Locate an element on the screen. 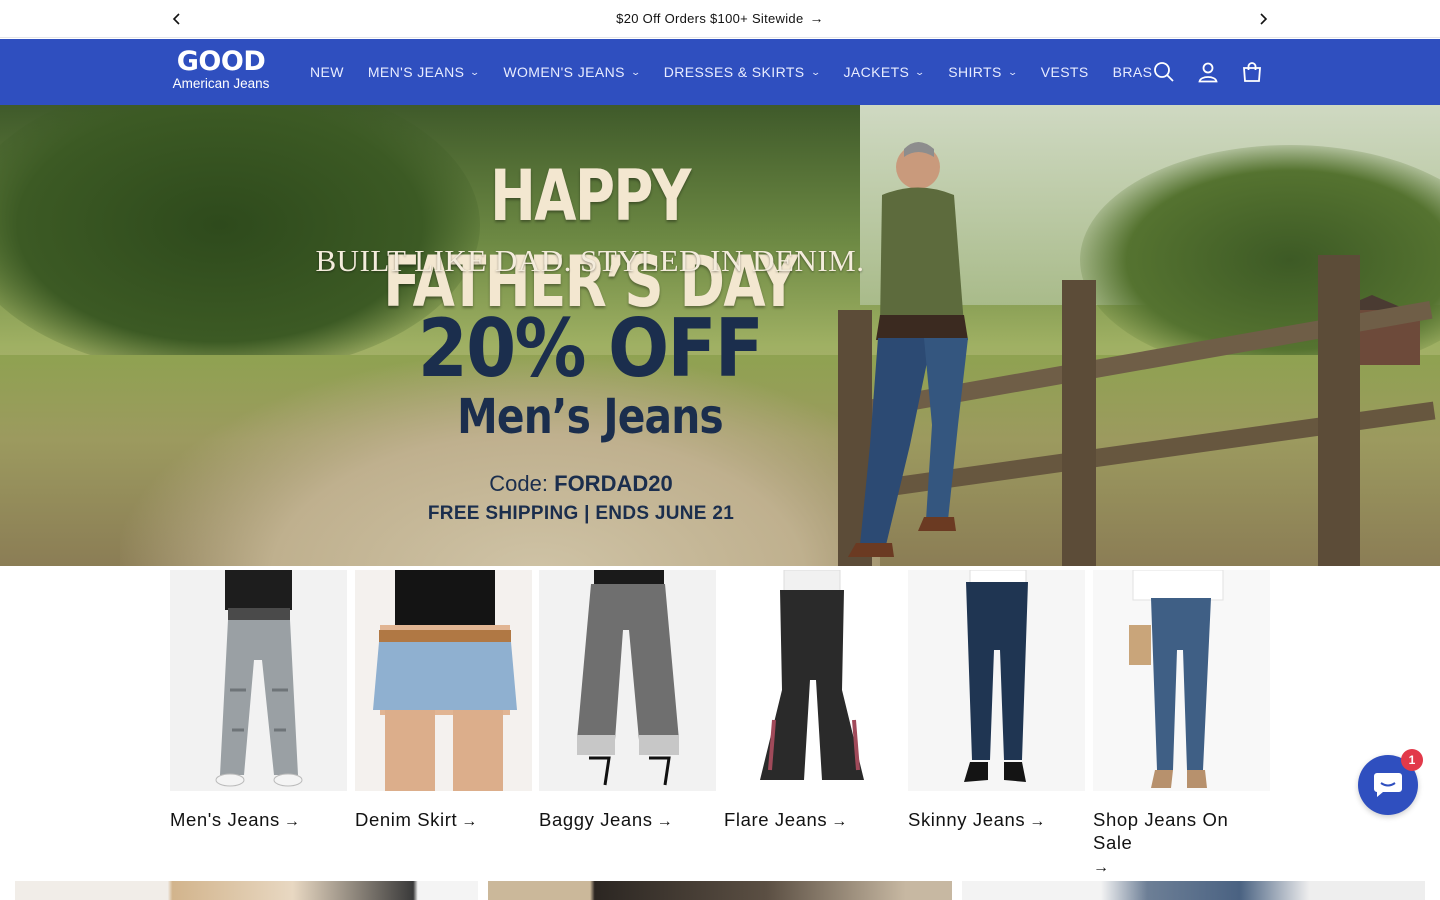 The width and height of the screenshot is (1440, 900). nav-label: VESTS is located at coordinates (1064, 72).